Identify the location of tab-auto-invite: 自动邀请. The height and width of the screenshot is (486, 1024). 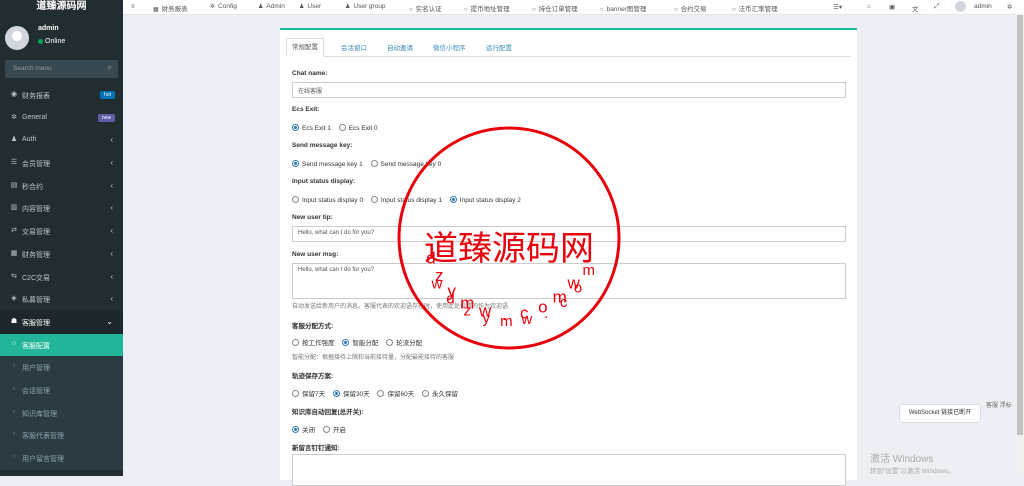
(400, 47).